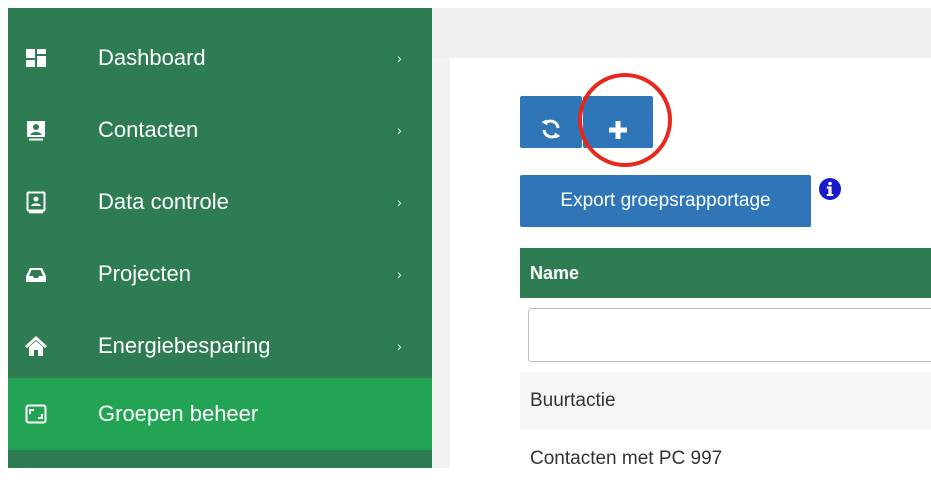  What do you see at coordinates (220, 274) in the screenshot?
I see `sidebar-item-projecten: Projecten ›` at bounding box center [220, 274].